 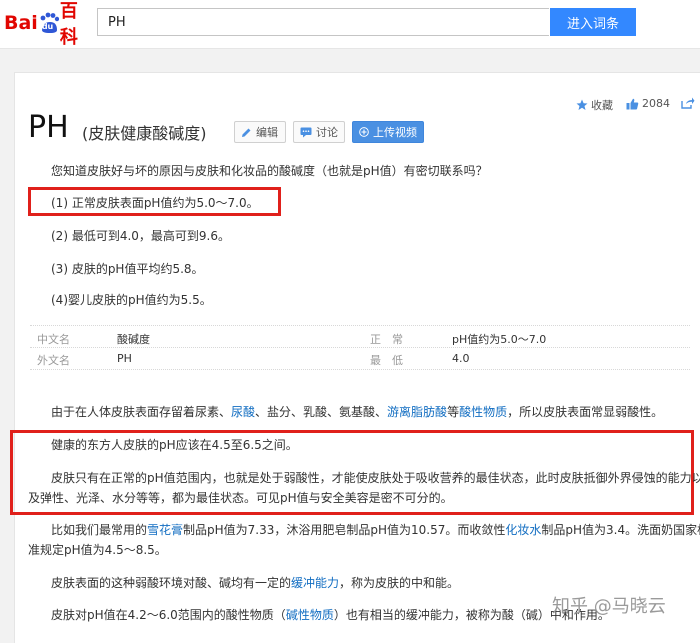 I want to click on favorite-button: 收藏, so click(x=594, y=105).